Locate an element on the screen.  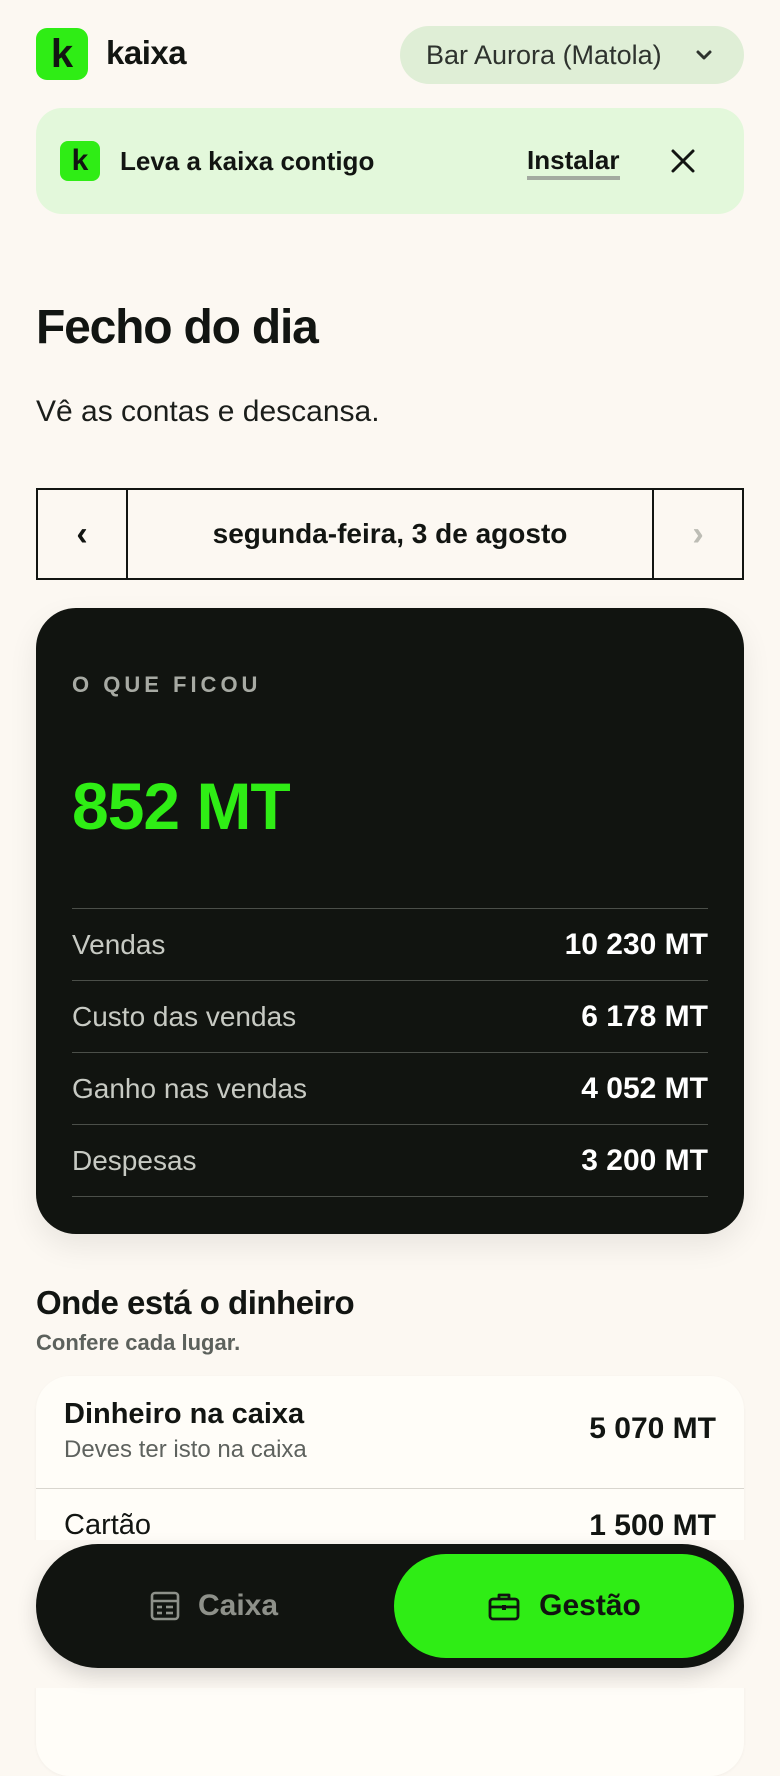
money-row-value: 5 070 MT is located at coordinates (652, 1428).